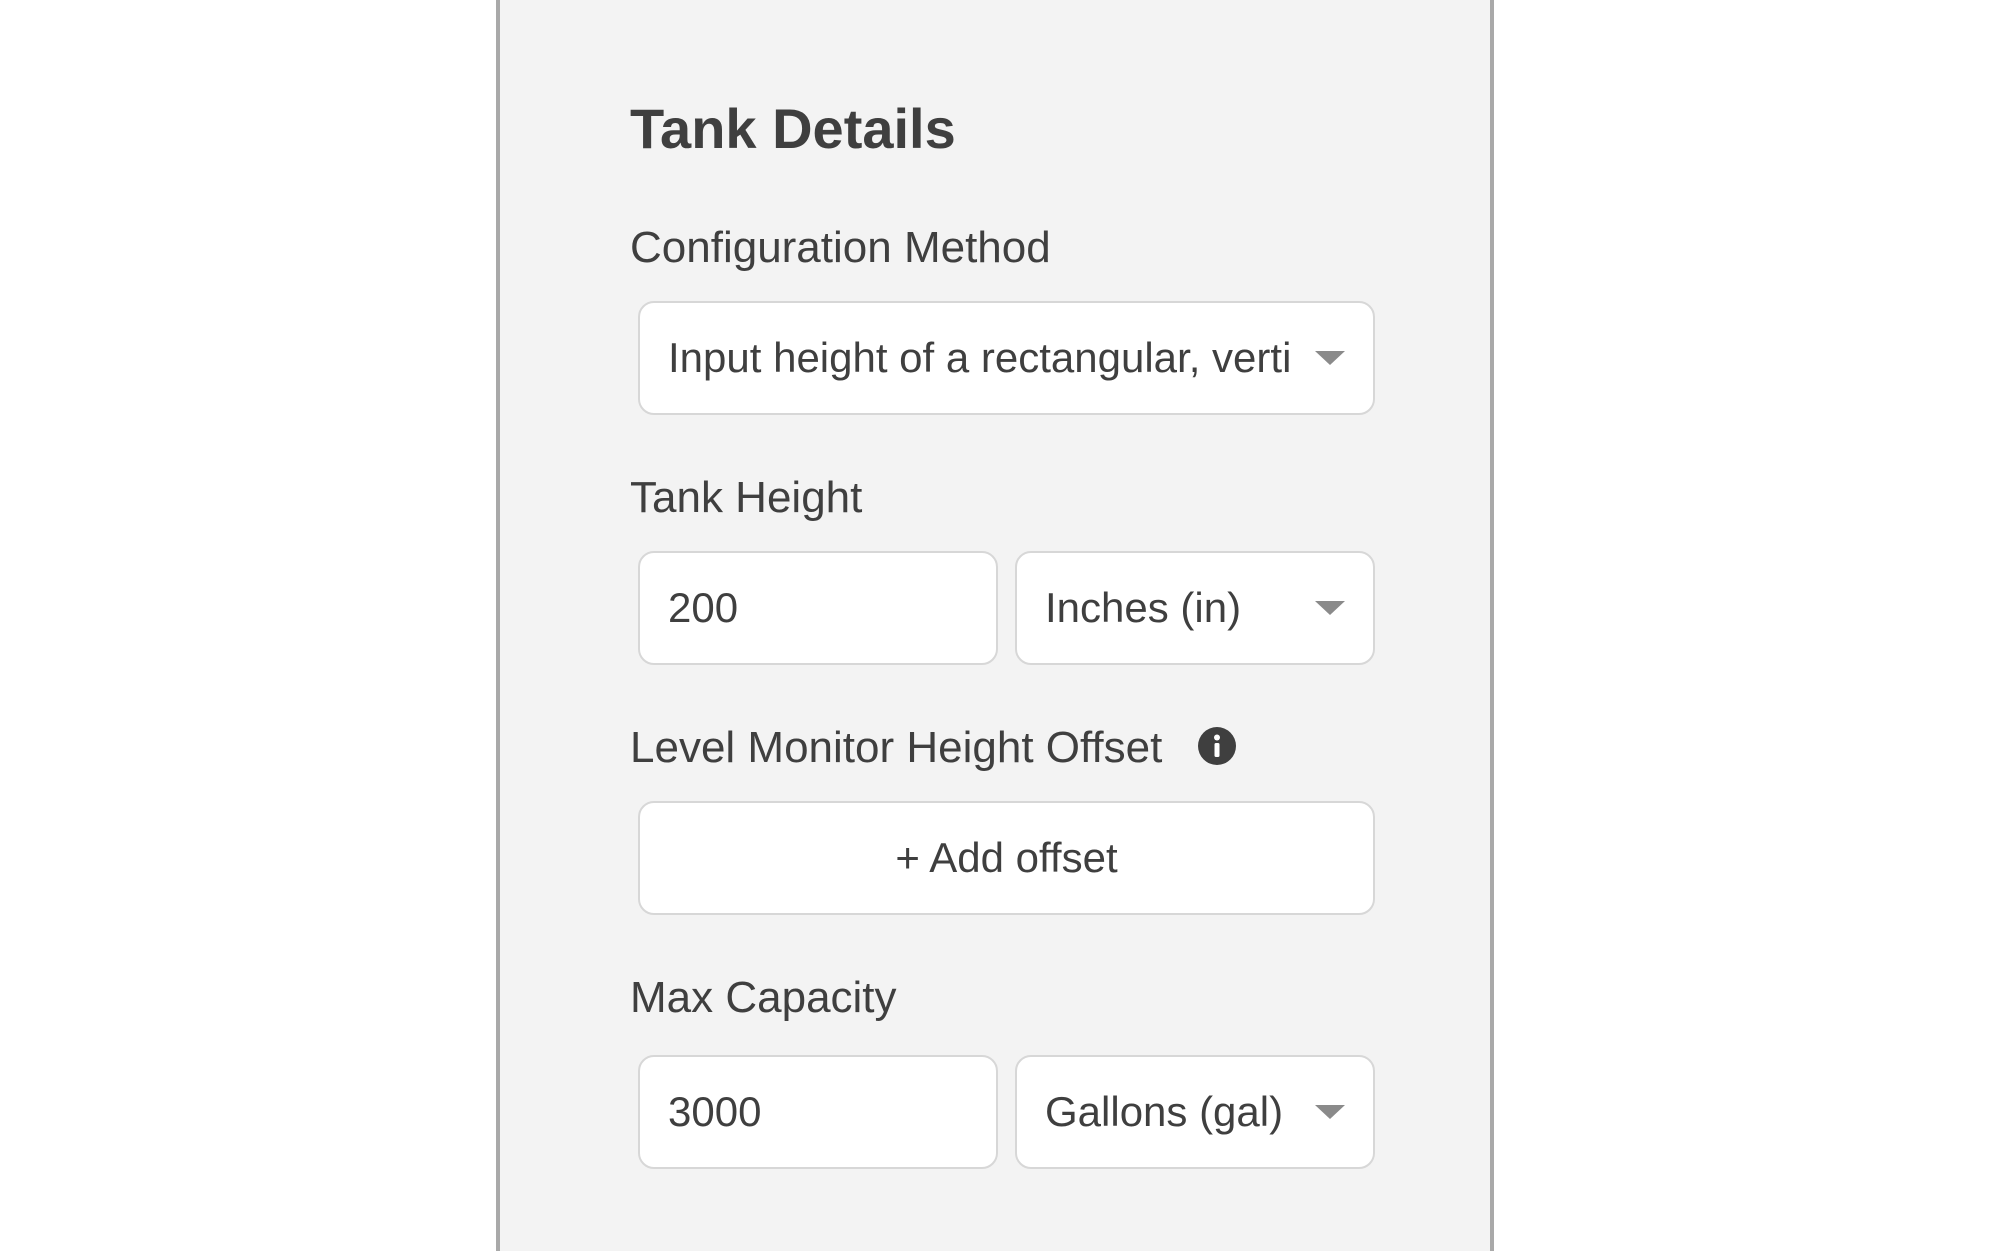 The width and height of the screenshot is (2000, 1251). I want to click on max-capacity-unit-value: Gallons (gal), so click(1164, 1111).